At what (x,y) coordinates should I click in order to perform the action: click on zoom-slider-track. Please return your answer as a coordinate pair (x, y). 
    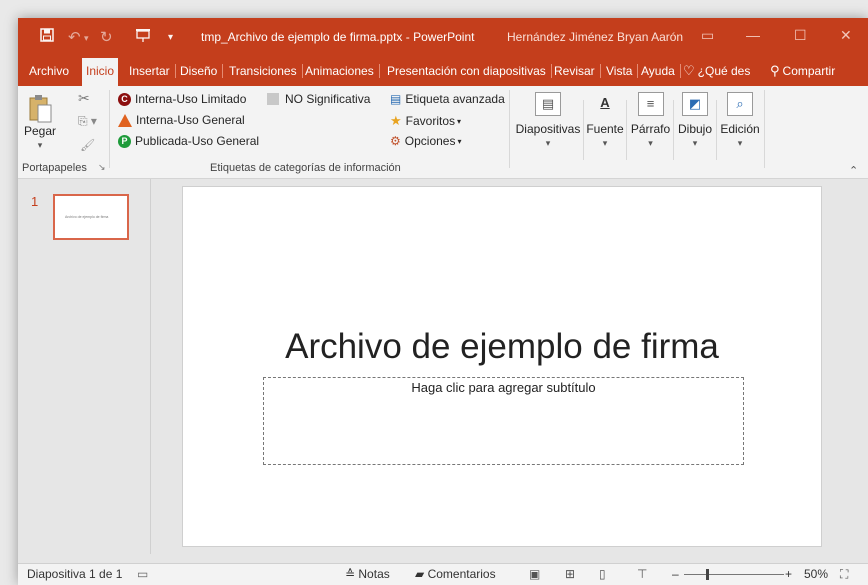
    Looking at the image, I should click on (734, 574).